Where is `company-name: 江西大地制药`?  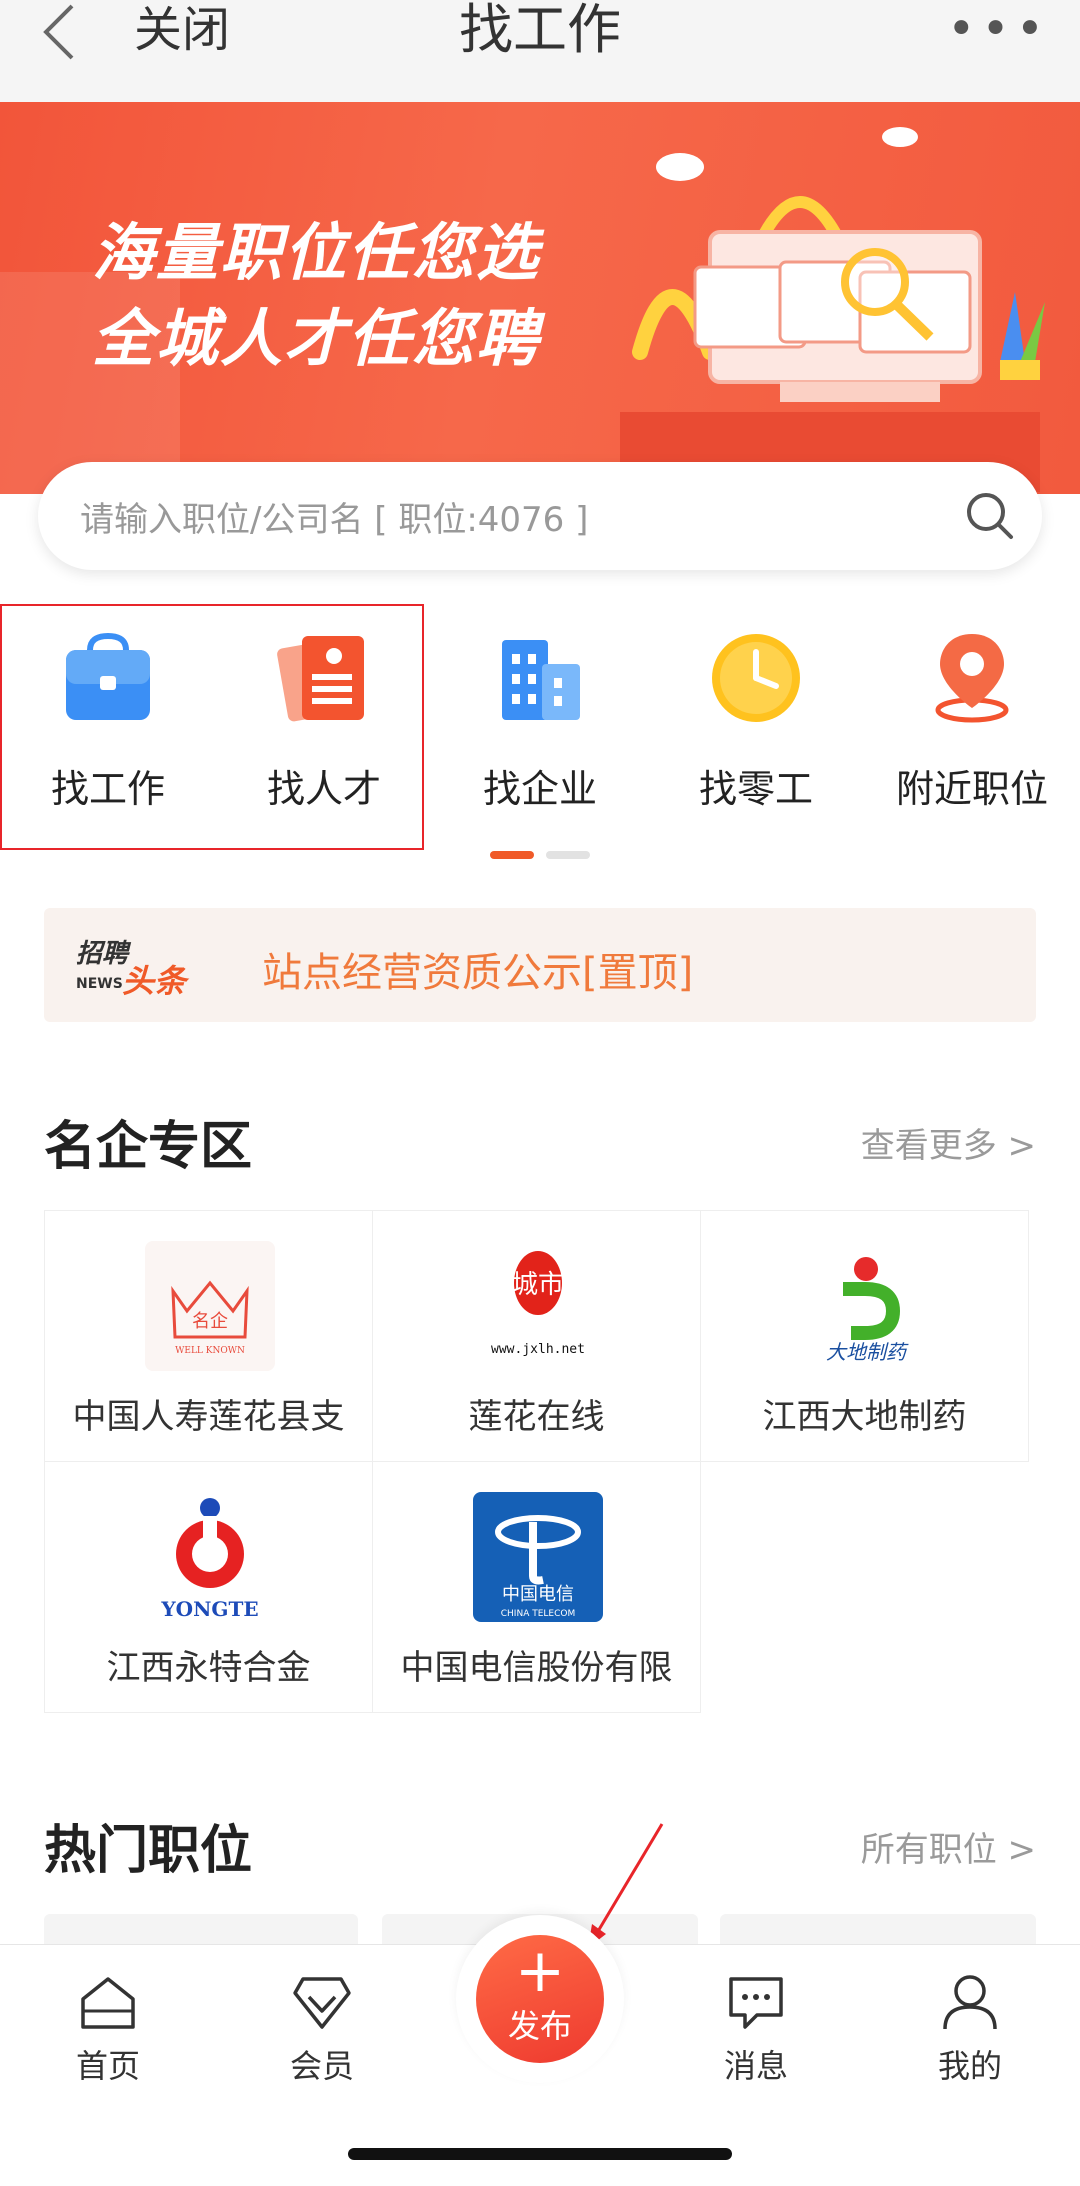
company-name: 江西大地制药 is located at coordinates (864, 1417).